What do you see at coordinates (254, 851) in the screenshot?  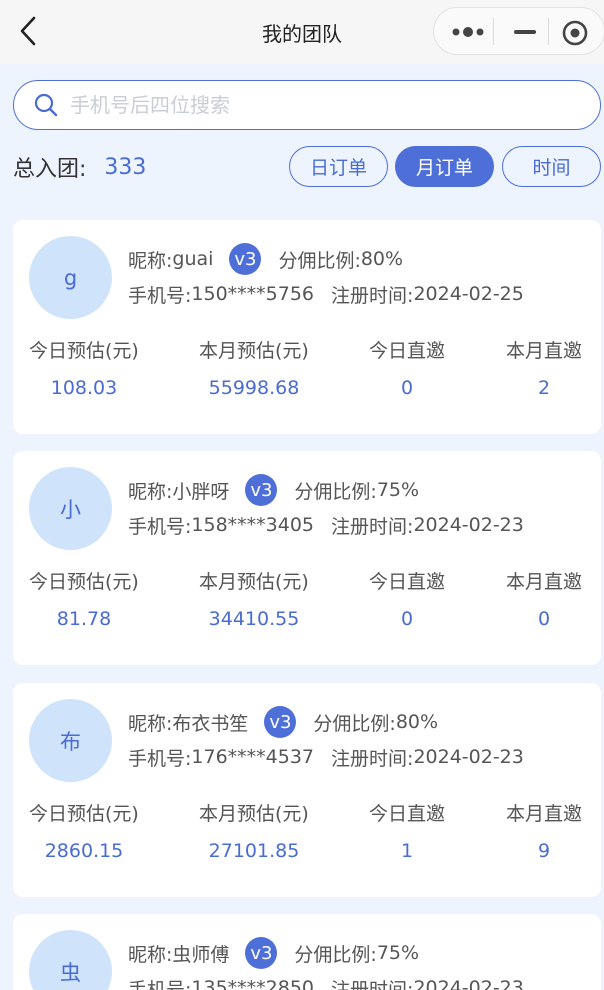 I see `month-est-value: 27101.85` at bounding box center [254, 851].